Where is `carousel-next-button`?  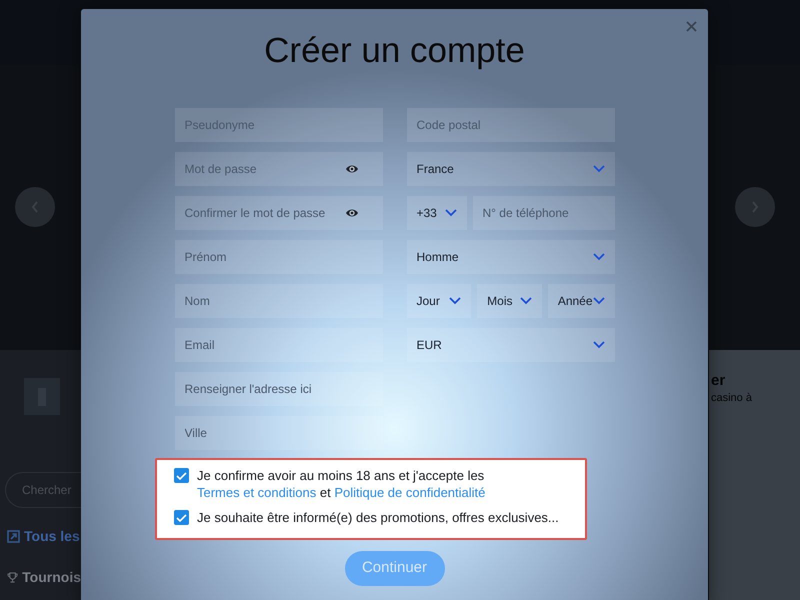 carousel-next-button is located at coordinates (755, 207).